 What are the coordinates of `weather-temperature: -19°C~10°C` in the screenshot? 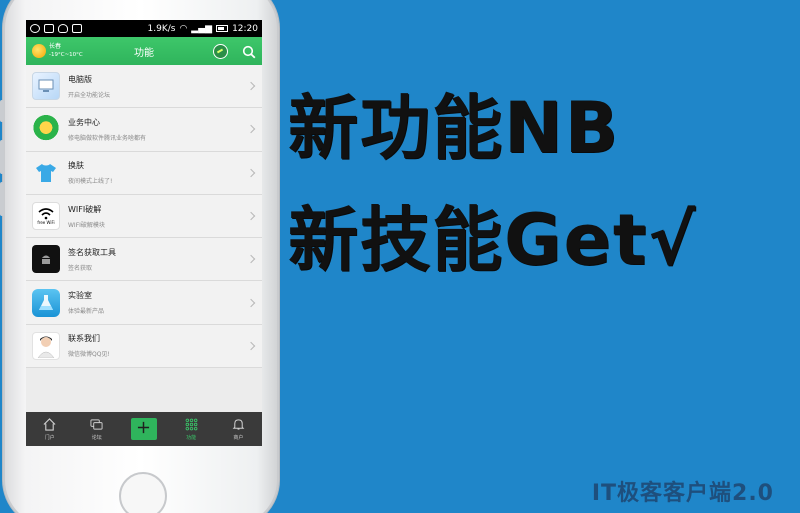 It's located at (66, 55).